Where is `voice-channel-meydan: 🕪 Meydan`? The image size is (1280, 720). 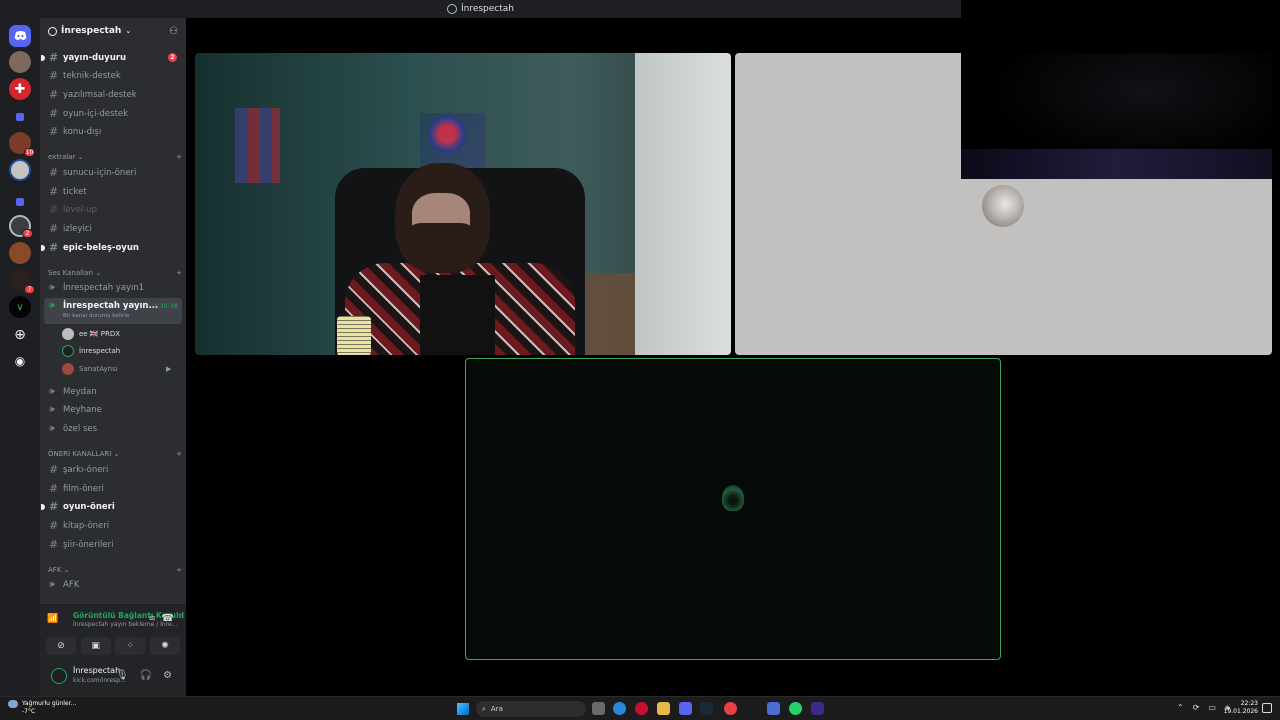
voice-channel-meydan: 🕪 Meydan is located at coordinates (113, 391).